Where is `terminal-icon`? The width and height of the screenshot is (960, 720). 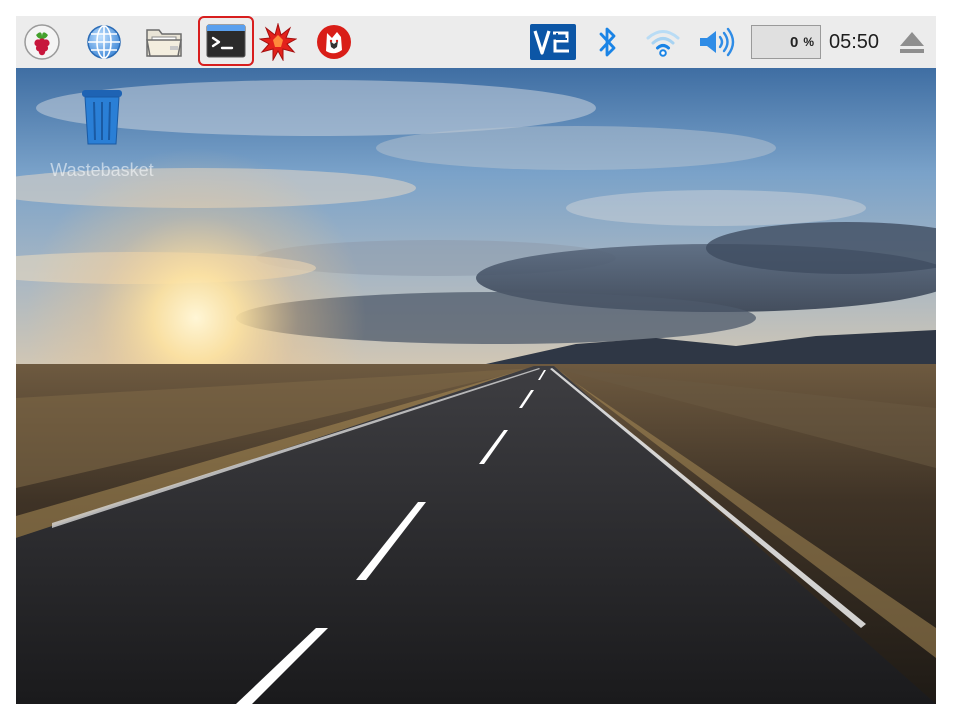
terminal-icon is located at coordinates (226, 41).